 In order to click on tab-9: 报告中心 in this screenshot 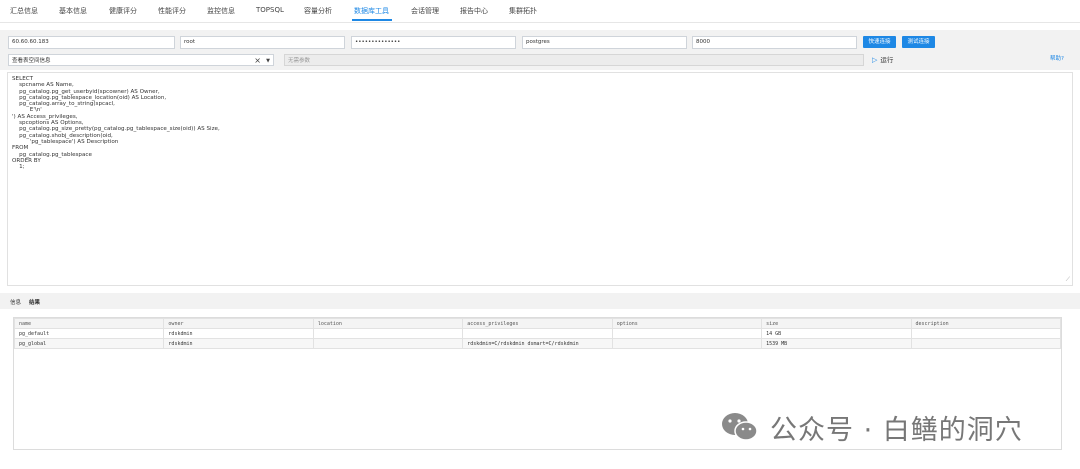, I will do `click(474, 11)`.